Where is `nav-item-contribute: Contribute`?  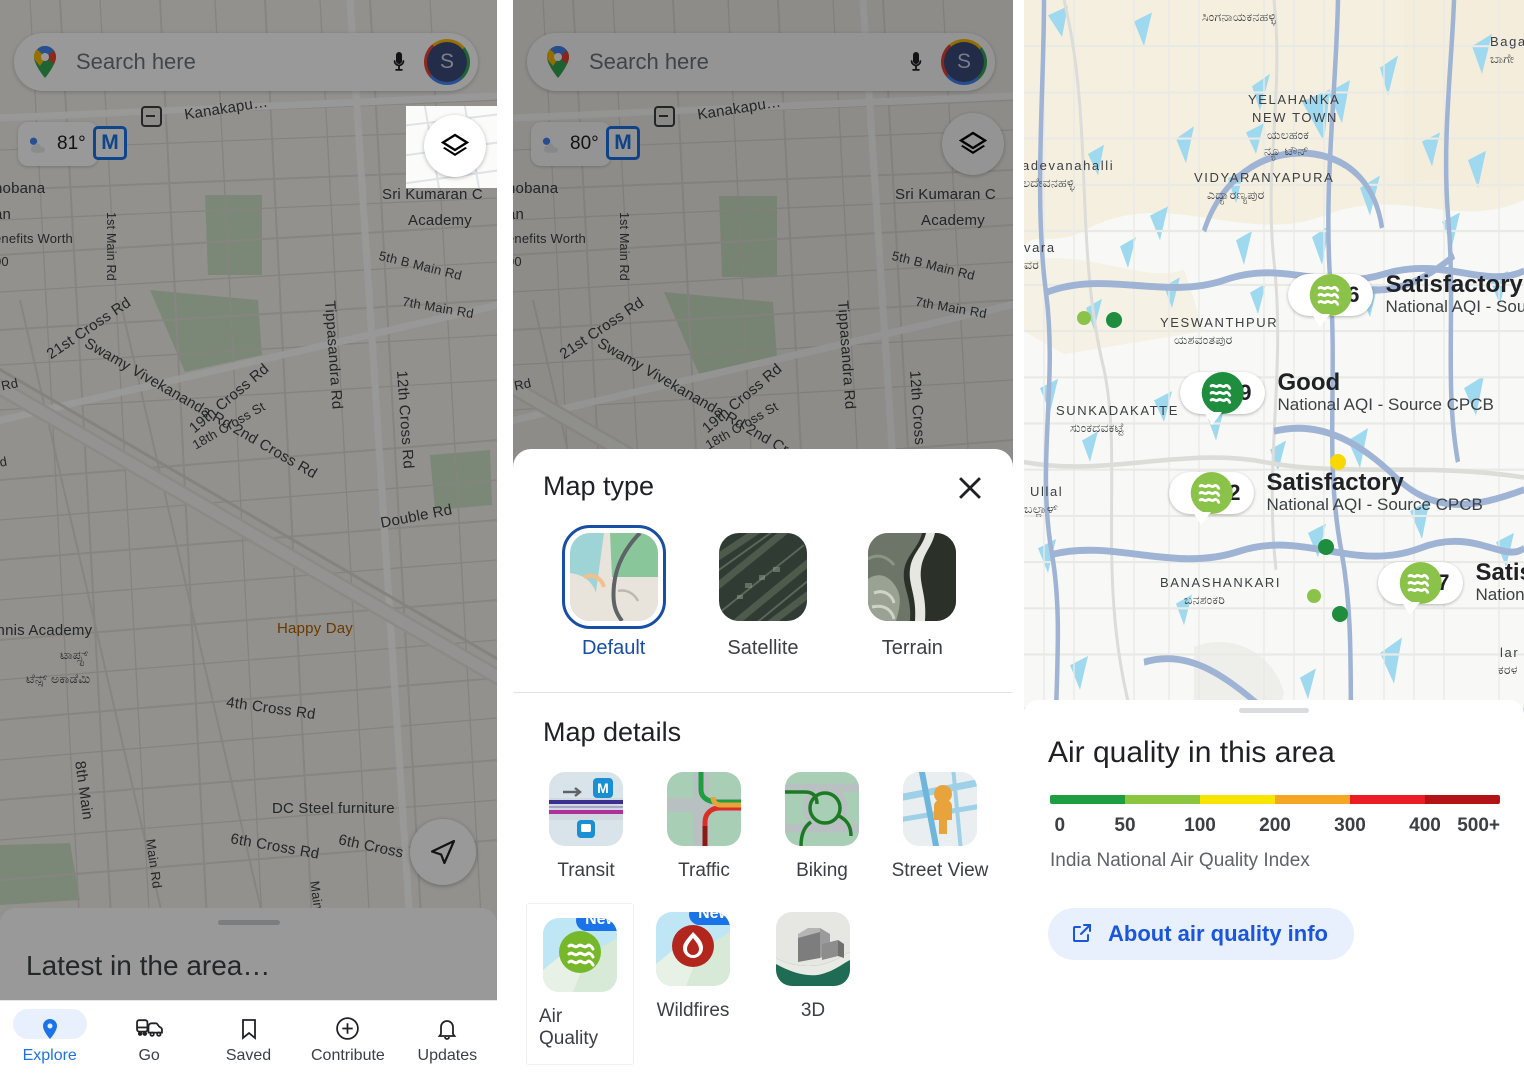
nav-item-contribute: Contribute is located at coordinates (347, 1039).